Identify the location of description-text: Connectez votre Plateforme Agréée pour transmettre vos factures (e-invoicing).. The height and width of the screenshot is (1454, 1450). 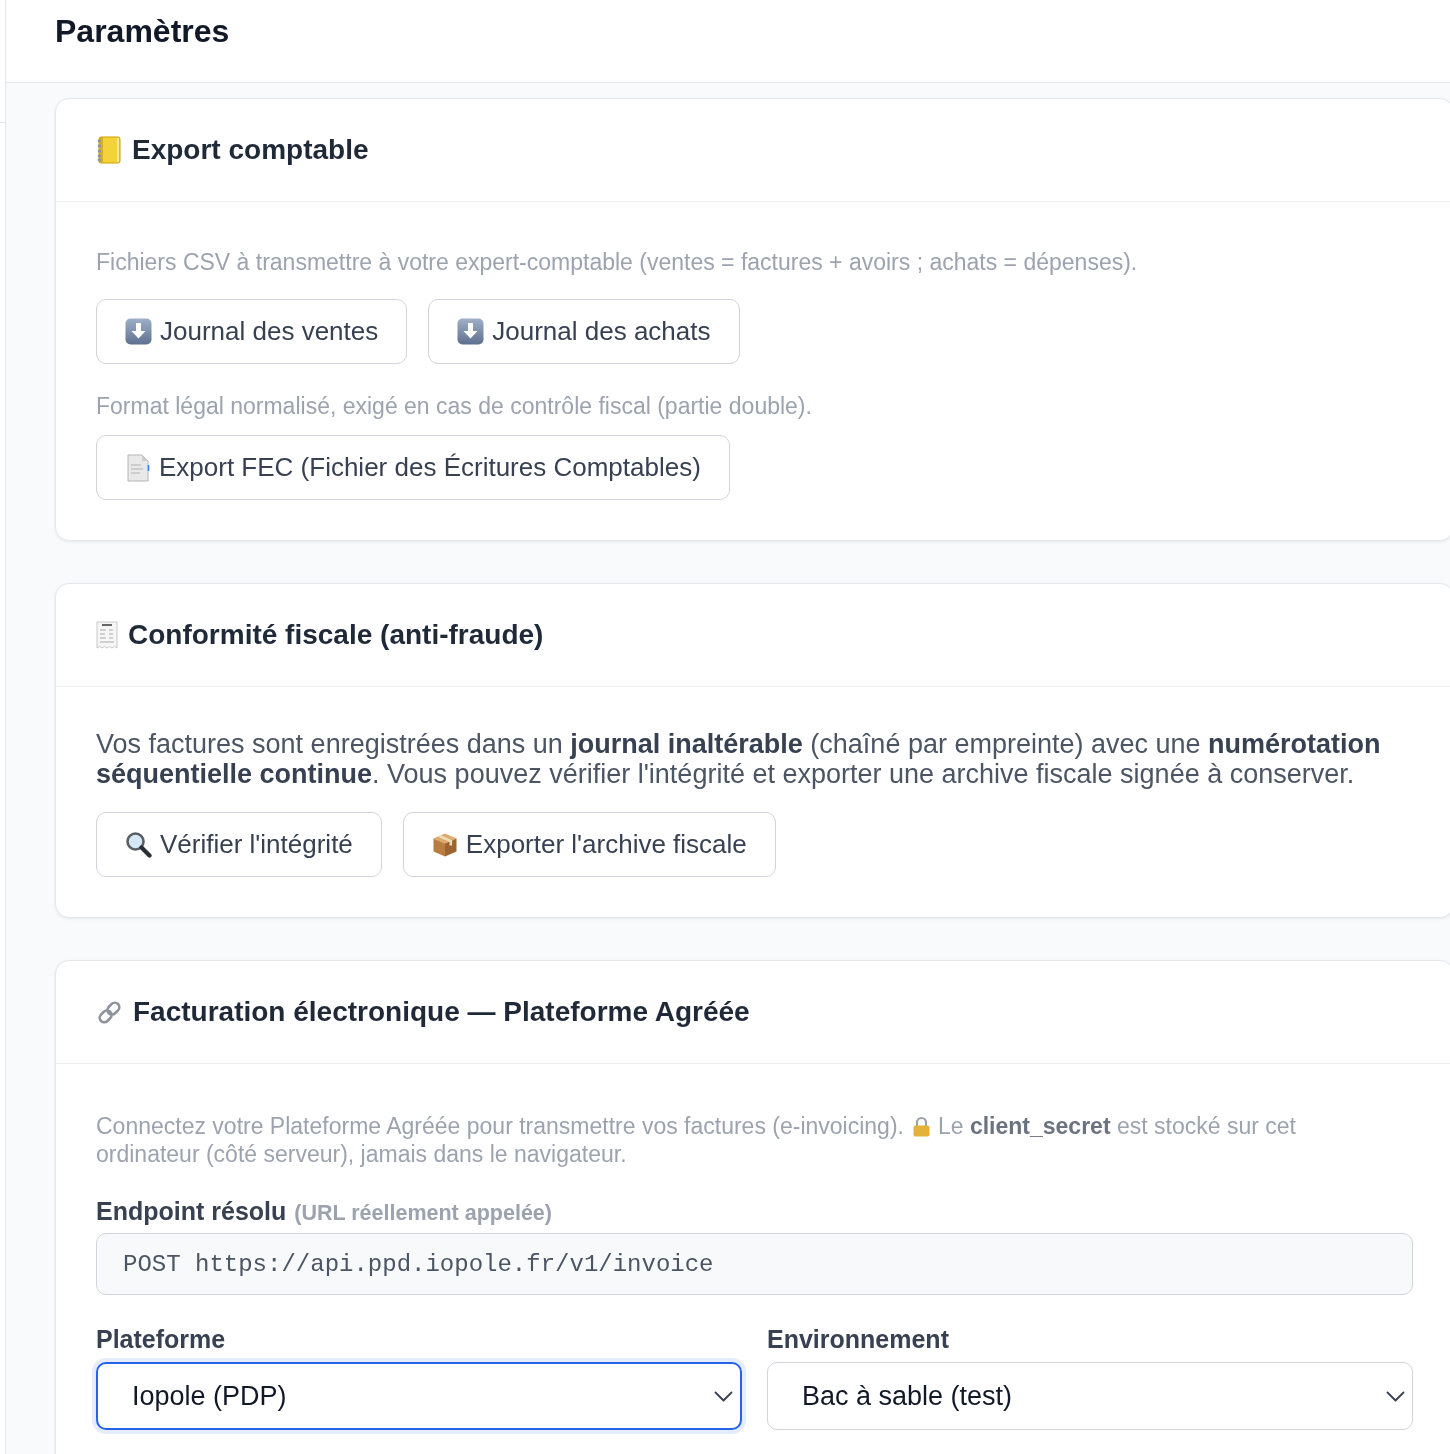
(500, 1126).